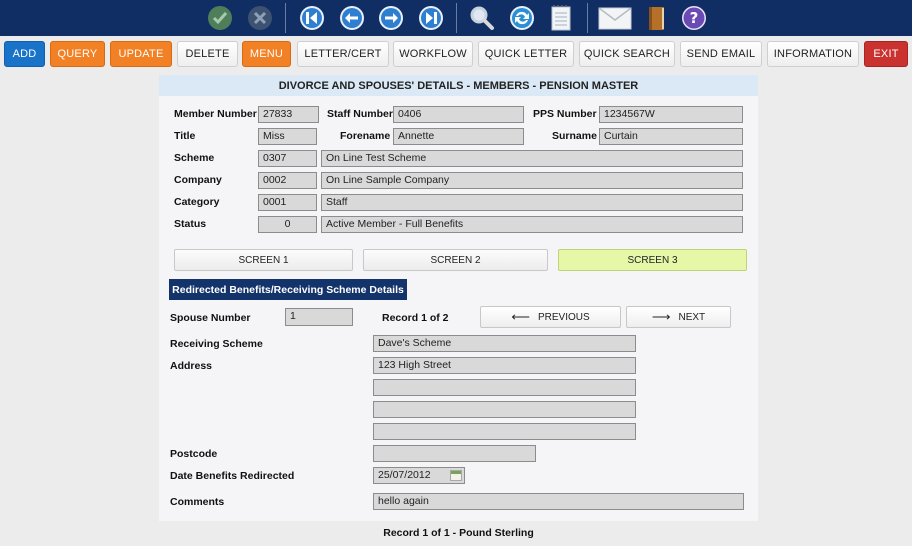 The width and height of the screenshot is (912, 546). I want to click on pps-number-field: 1234567W, so click(671, 114).